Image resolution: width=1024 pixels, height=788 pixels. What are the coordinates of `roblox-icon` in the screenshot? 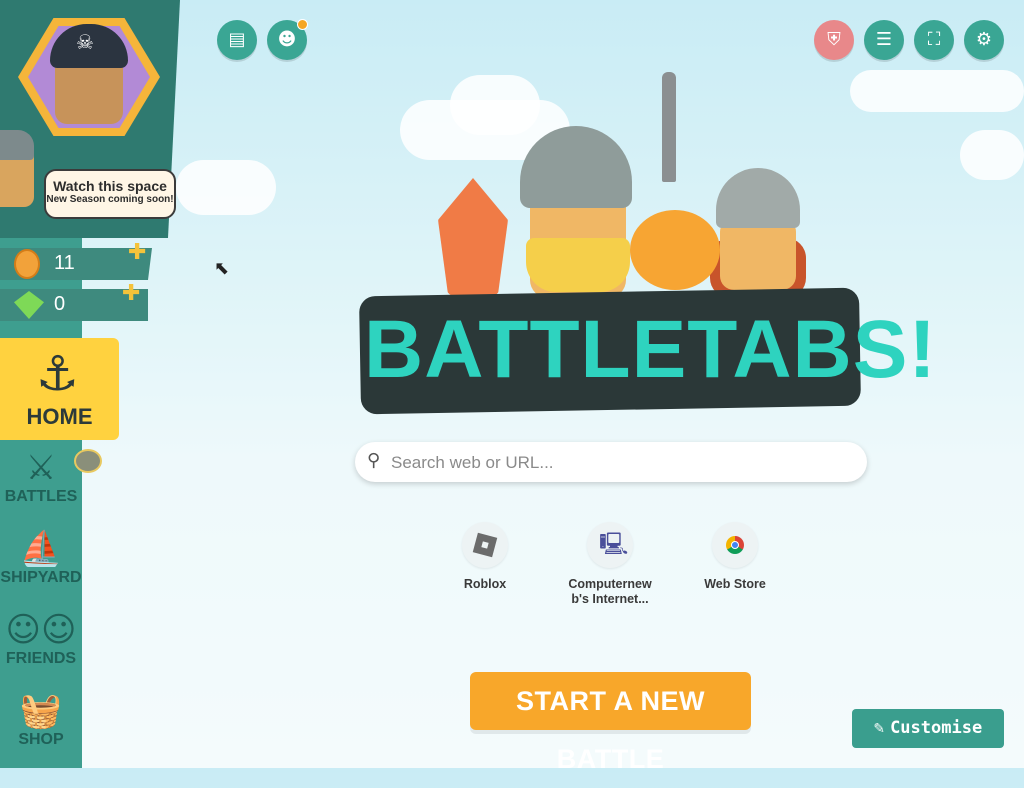 It's located at (485, 545).